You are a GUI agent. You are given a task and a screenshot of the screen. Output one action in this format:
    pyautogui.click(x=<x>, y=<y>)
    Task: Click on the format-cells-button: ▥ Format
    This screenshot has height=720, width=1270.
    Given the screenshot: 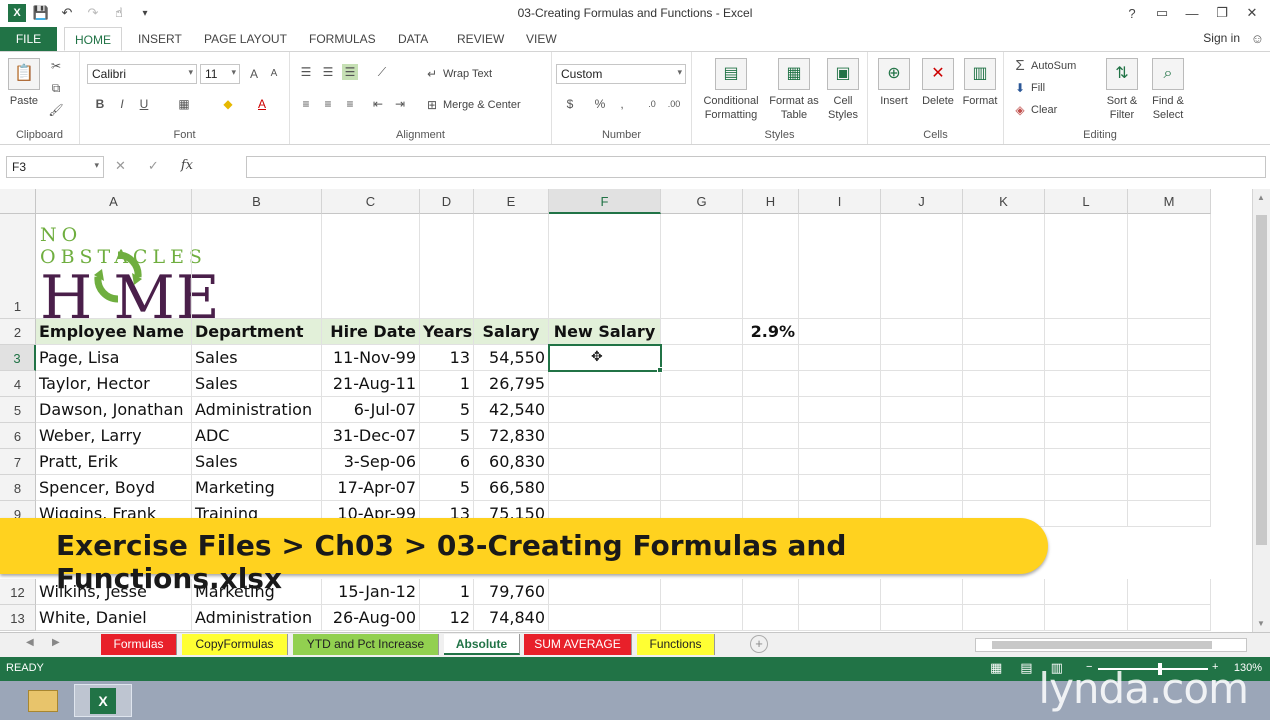 What is the action you would take?
    pyautogui.click(x=980, y=83)
    